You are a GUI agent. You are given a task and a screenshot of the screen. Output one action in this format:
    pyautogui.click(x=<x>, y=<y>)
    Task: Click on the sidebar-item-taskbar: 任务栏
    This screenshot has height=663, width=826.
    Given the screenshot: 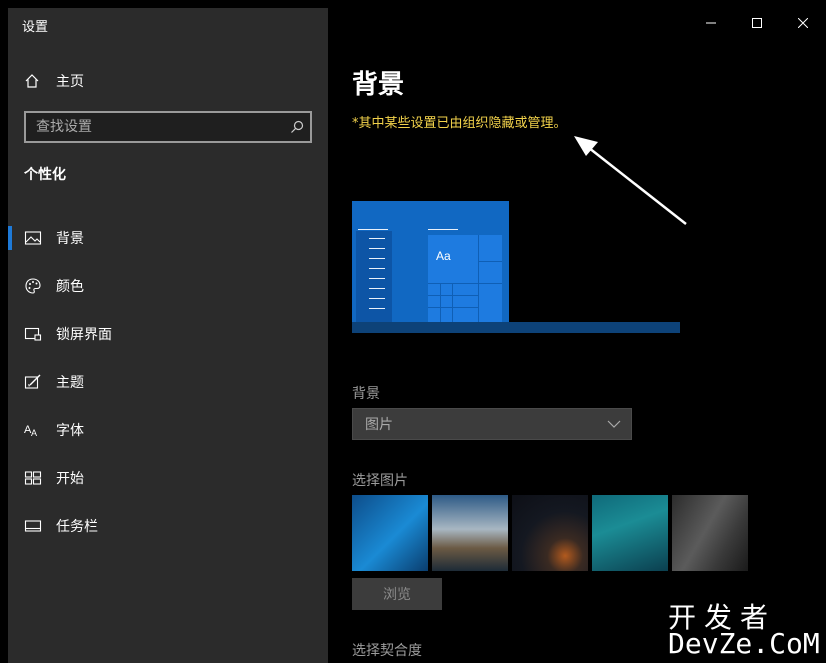 What is the action you would take?
    pyautogui.click(x=168, y=526)
    